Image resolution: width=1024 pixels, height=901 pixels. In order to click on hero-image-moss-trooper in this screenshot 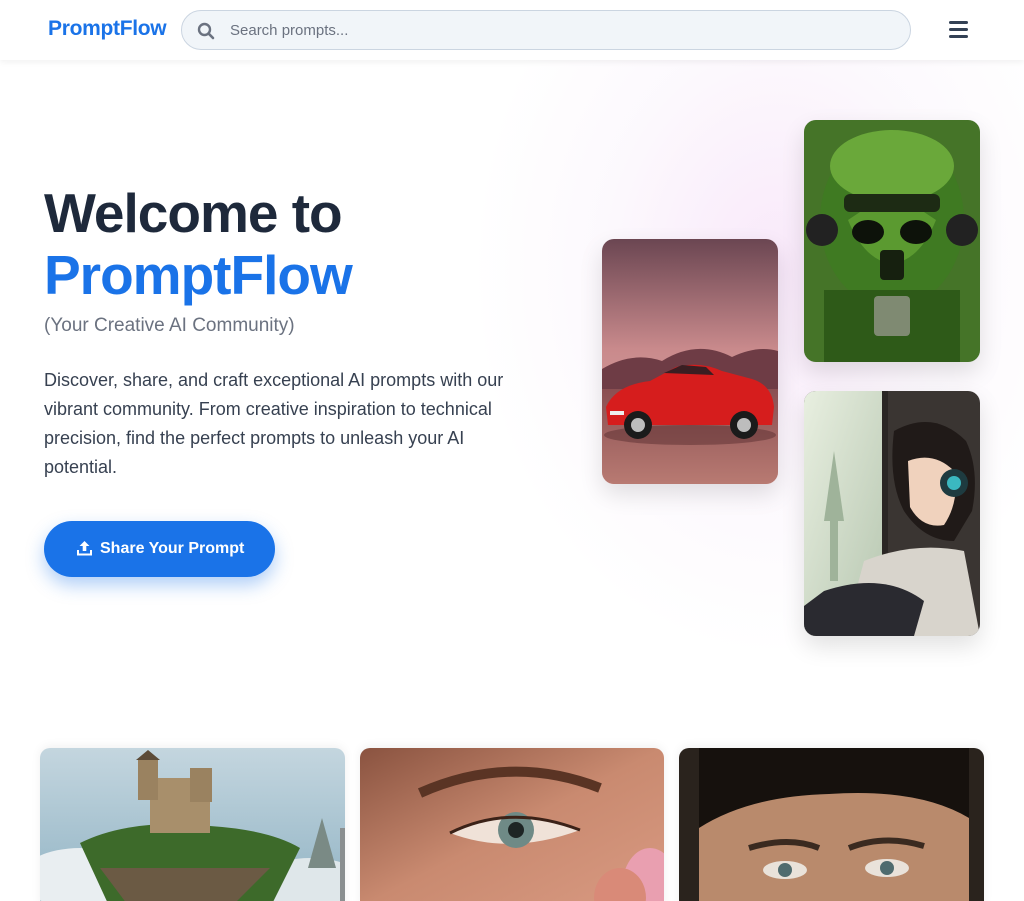, I will do `click(892, 241)`.